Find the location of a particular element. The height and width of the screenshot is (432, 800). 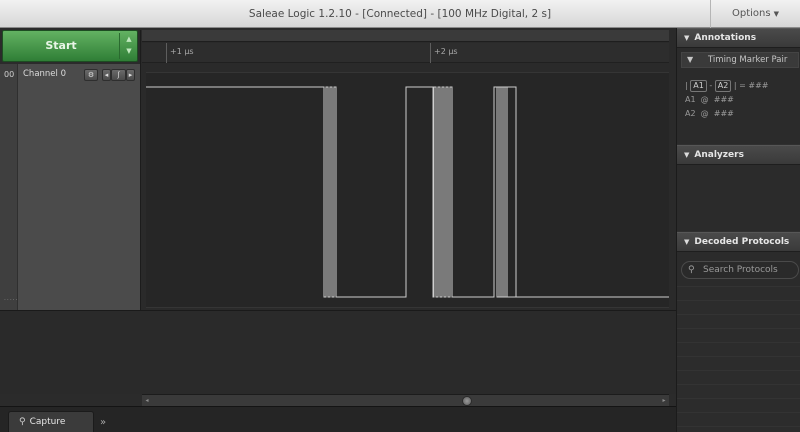

analyzers-section is located at coordinates (738, 198).